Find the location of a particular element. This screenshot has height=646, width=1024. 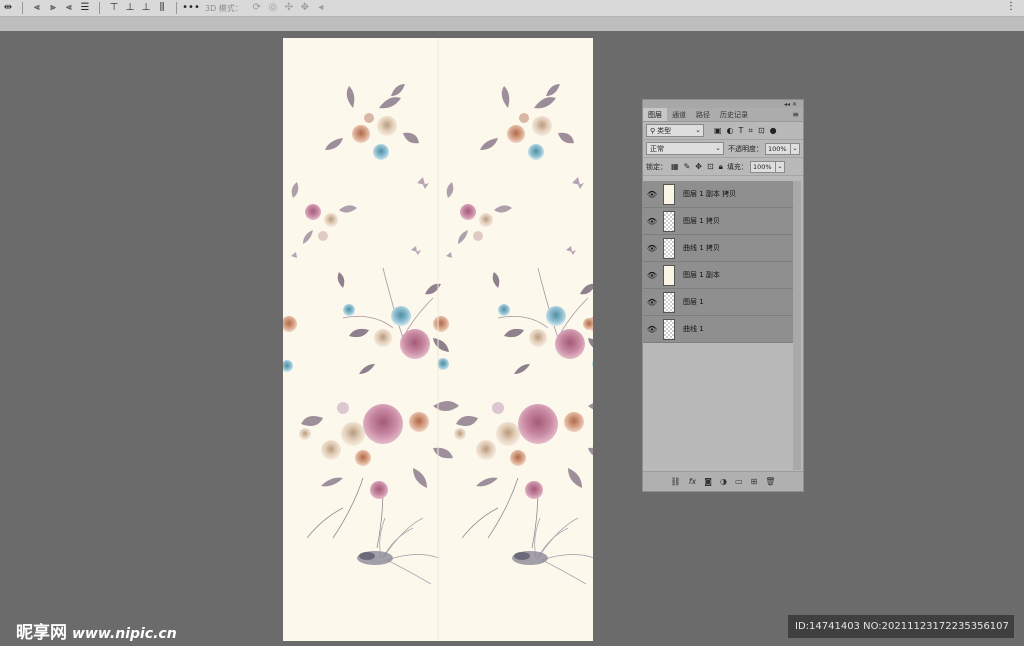

smart-object-filter-icon: ⊡ is located at coordinates (761, 131).